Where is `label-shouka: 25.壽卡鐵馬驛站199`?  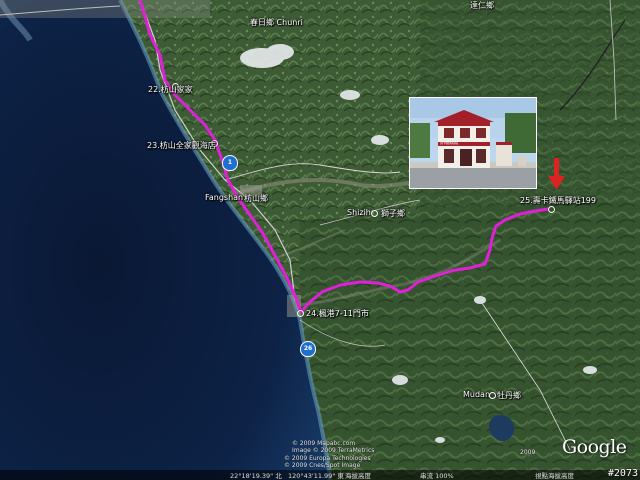
label-shouka: 25.壽卡鐵馬驛站199 is located at coordinates (558, 200).